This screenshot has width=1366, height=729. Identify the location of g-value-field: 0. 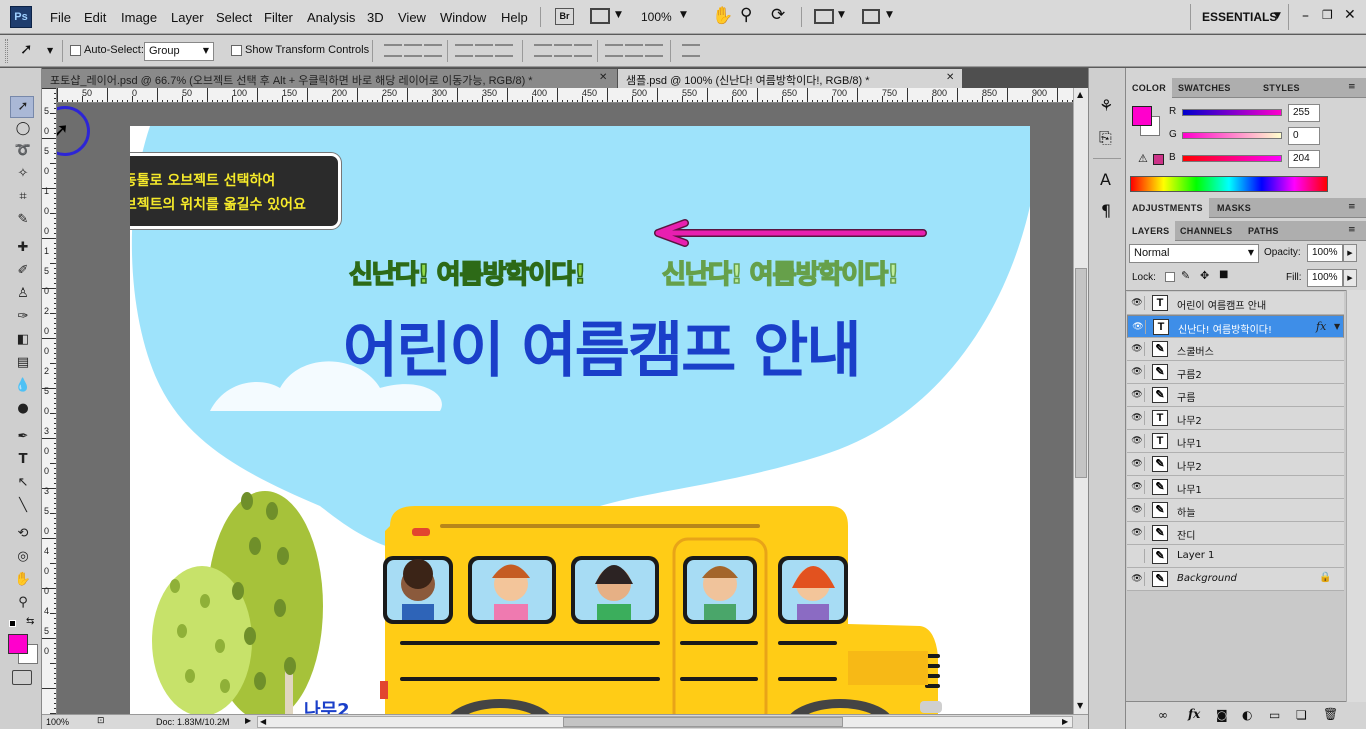
(1304, 136).